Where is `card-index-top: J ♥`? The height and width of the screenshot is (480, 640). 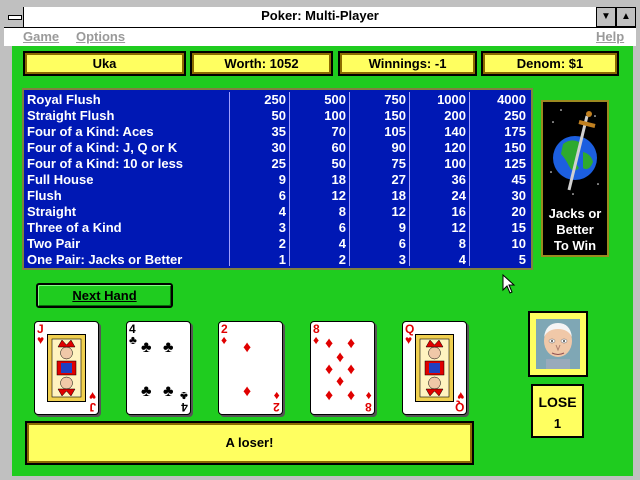
card-index-top: J ♥ is located at coordinates (40, 334).